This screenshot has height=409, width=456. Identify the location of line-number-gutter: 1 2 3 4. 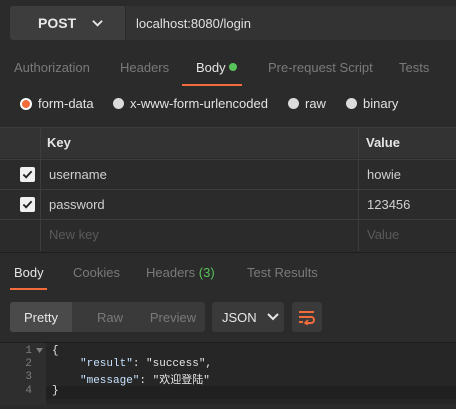
(23, 374).